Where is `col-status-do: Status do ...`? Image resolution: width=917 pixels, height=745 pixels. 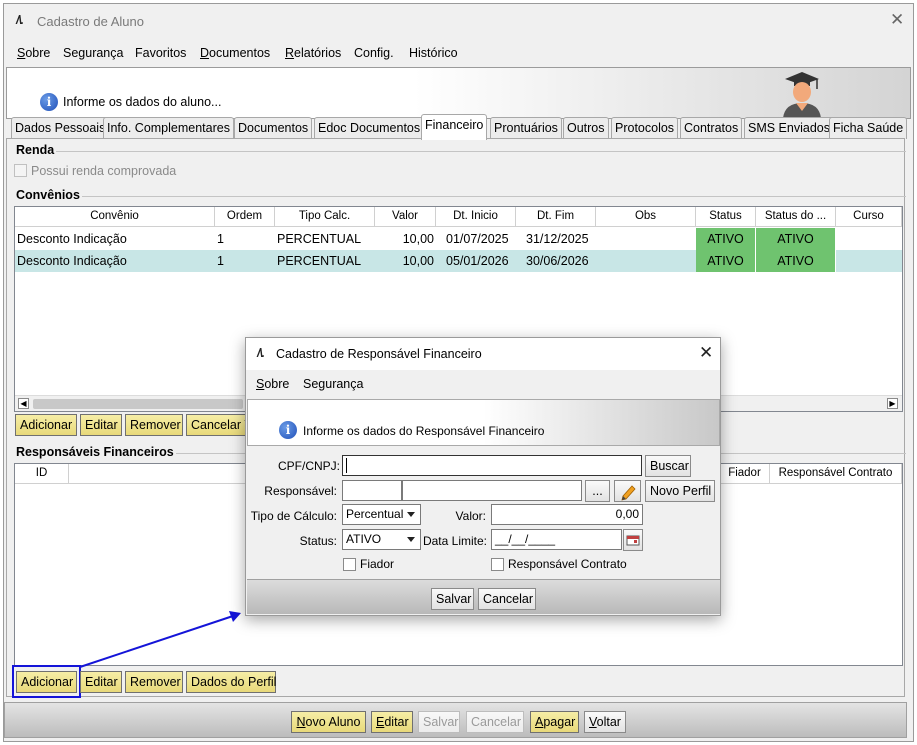
col-status-do: Status do ... is located at coordinates (796, 217).